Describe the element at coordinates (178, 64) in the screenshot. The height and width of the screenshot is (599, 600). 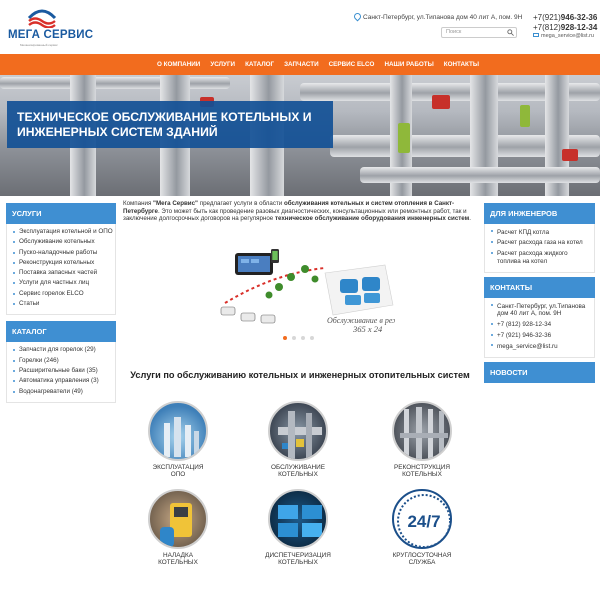
I see `nav-about: О компании` at that location.